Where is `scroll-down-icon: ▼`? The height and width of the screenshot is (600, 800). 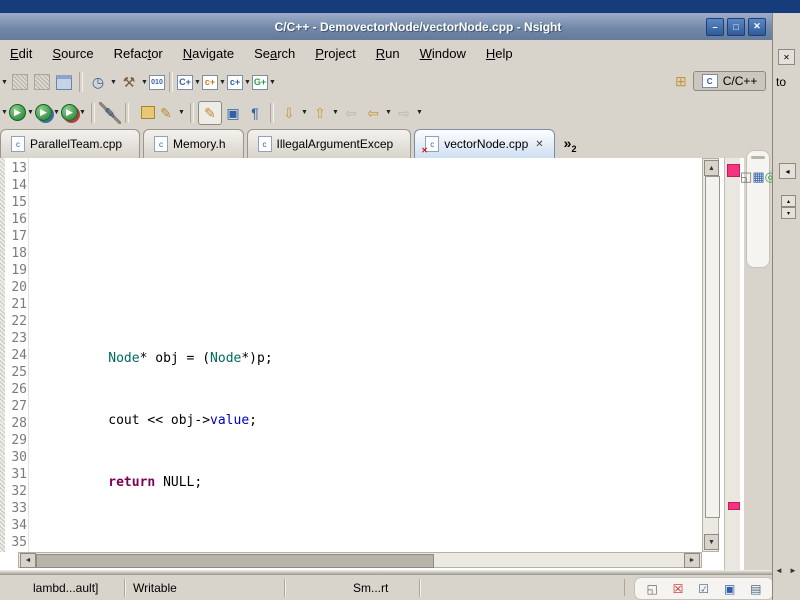 scroll-down-icon: ▼ is located at coordinates (711, 542).